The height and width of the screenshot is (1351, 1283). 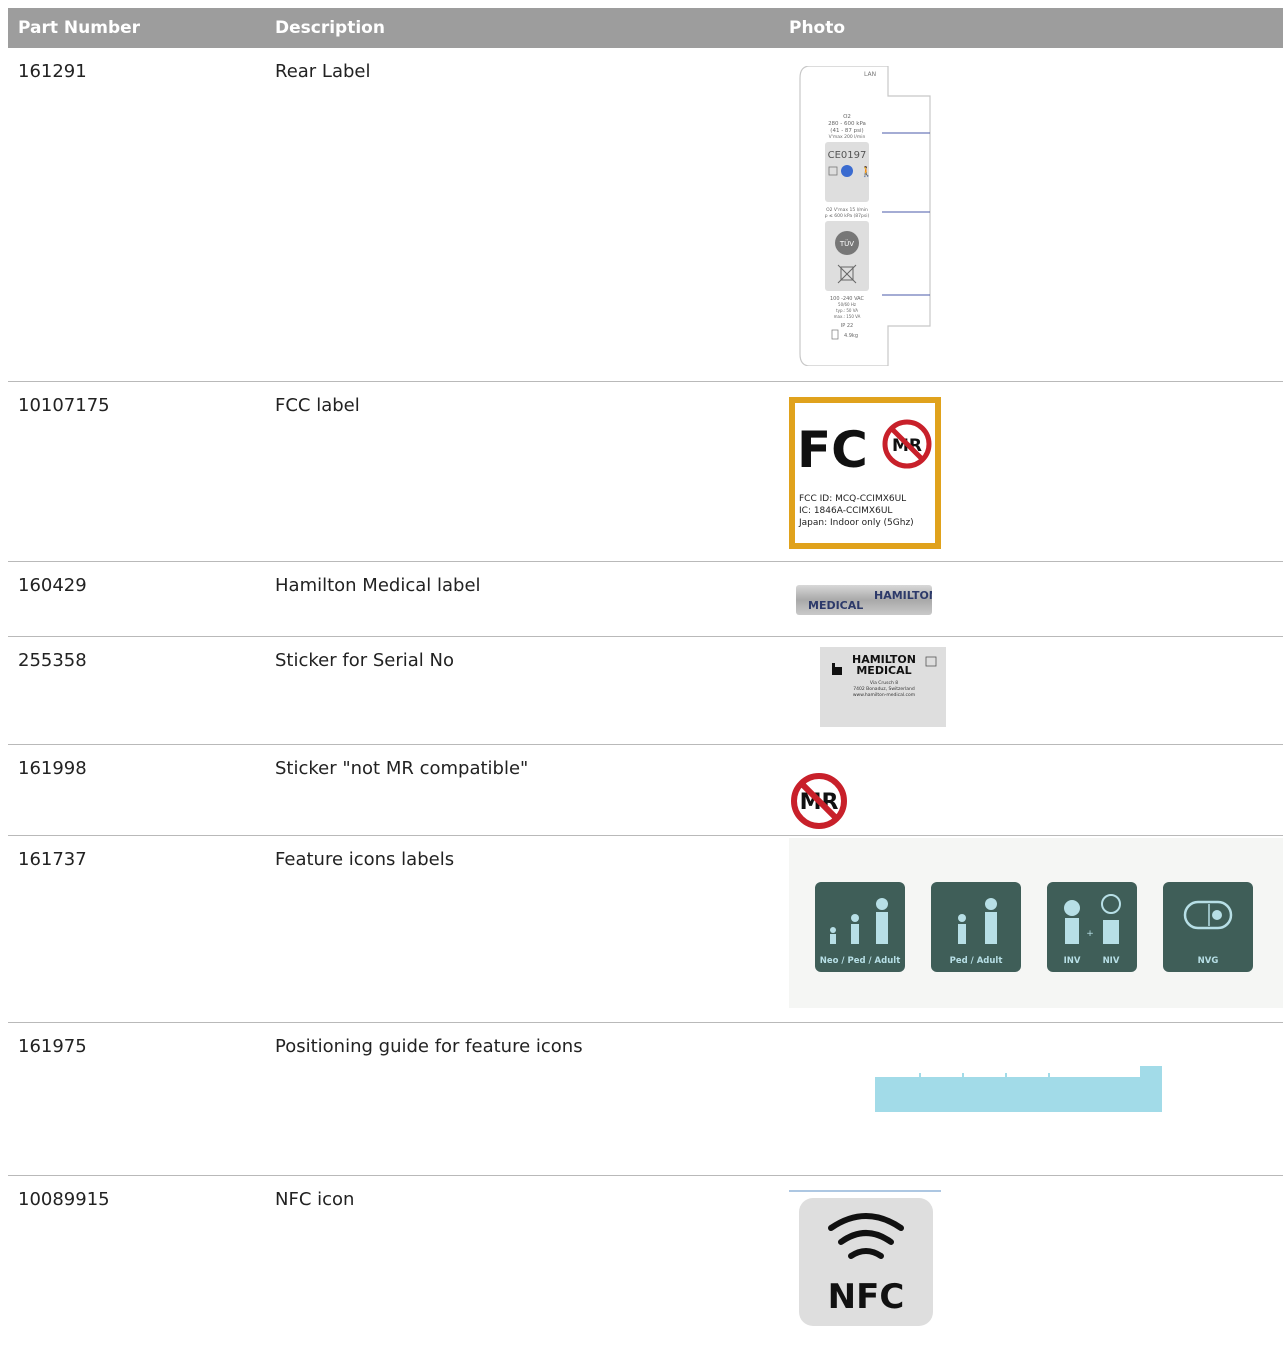 I want to click on svg-text: 50/60 Hz, so click(x=847, y=304).